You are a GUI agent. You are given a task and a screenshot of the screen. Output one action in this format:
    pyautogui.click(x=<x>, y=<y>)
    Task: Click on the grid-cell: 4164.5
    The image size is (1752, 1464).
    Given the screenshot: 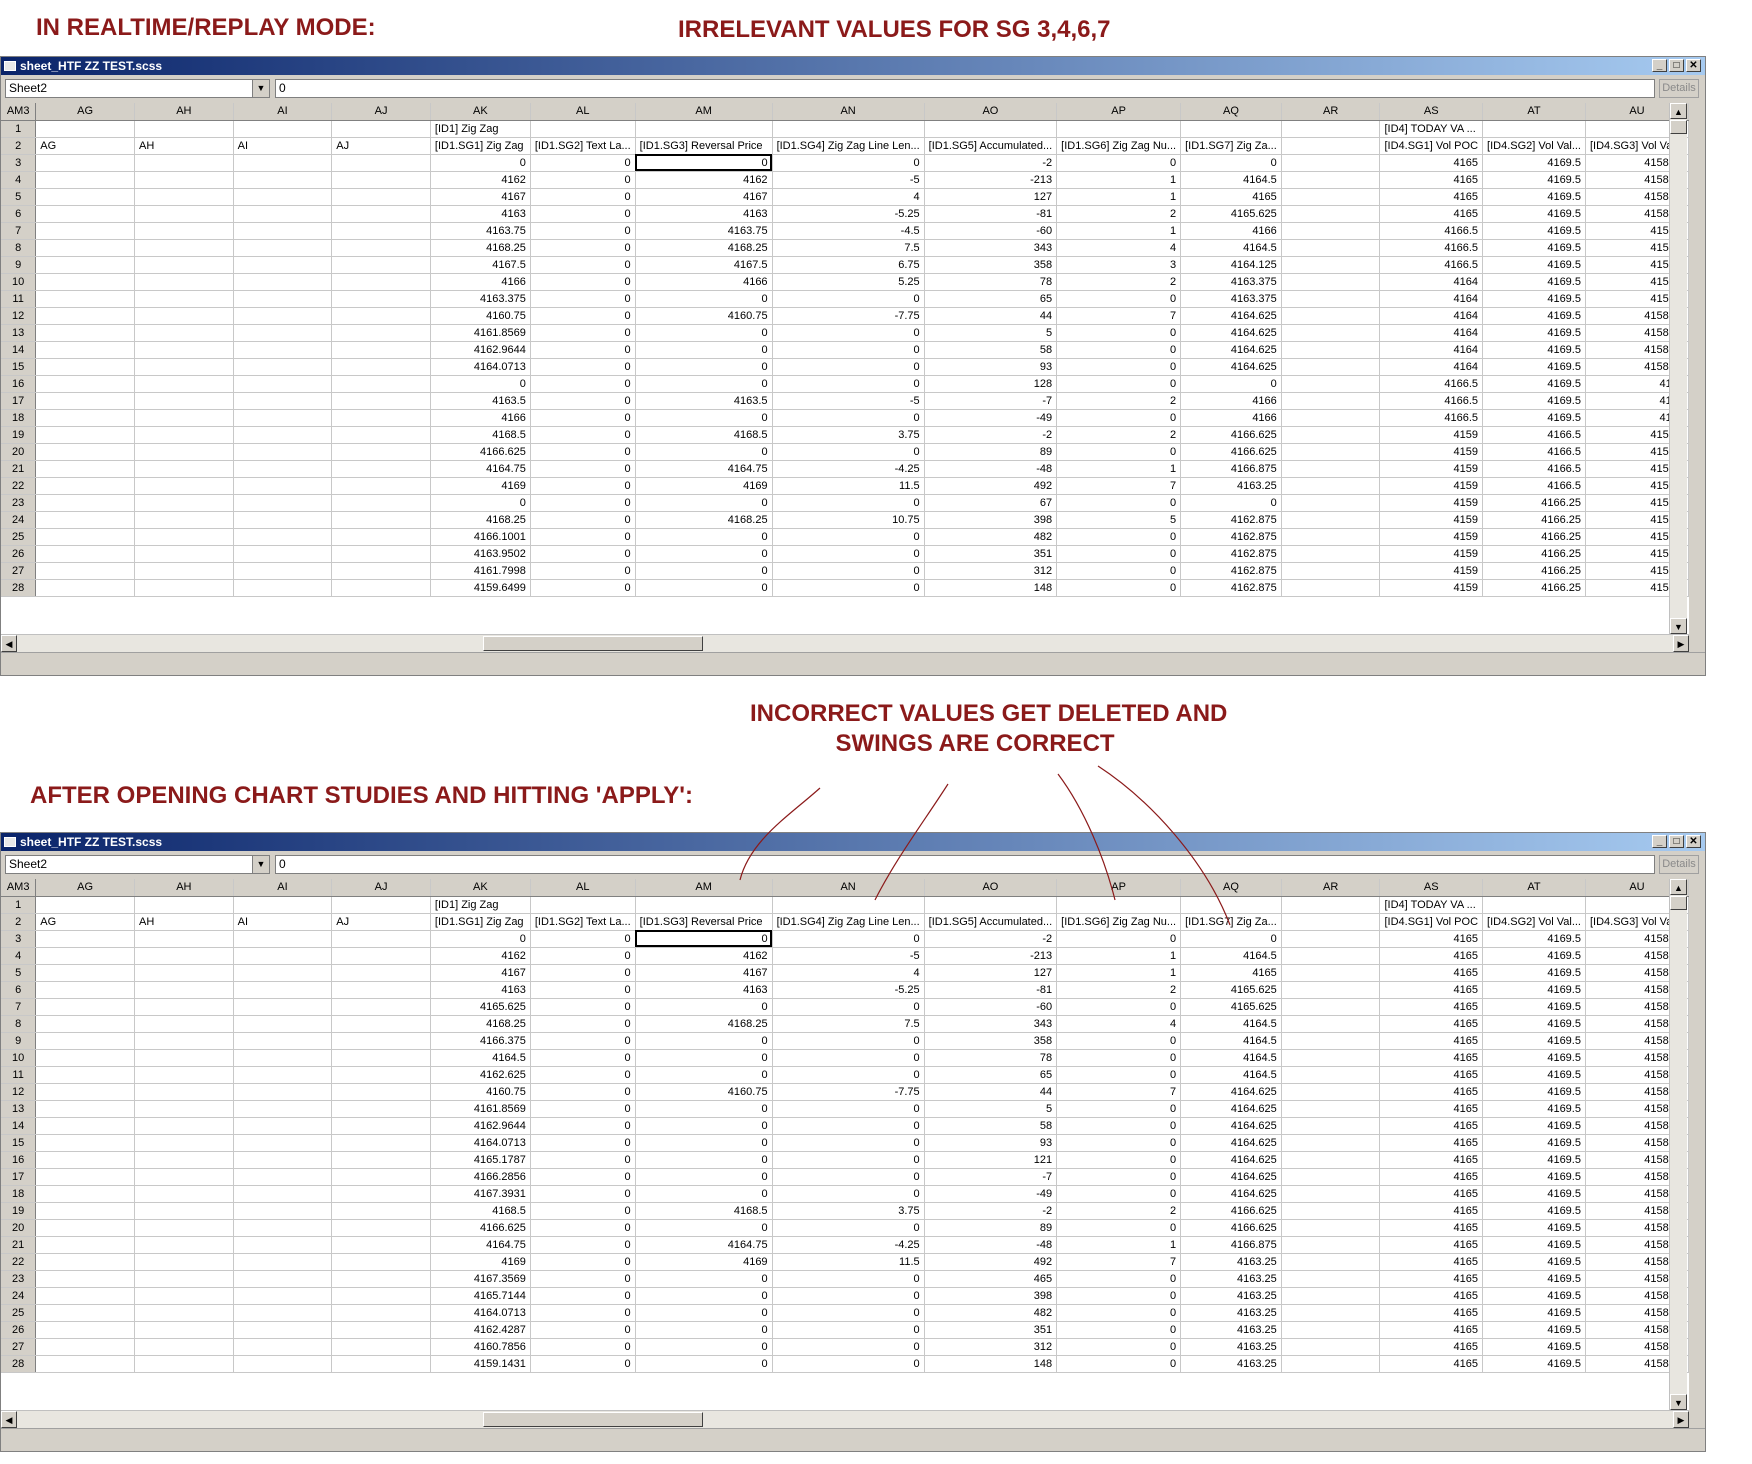 What is the action you would take?
    pyautogui.click(x=1231, y=1041)
    